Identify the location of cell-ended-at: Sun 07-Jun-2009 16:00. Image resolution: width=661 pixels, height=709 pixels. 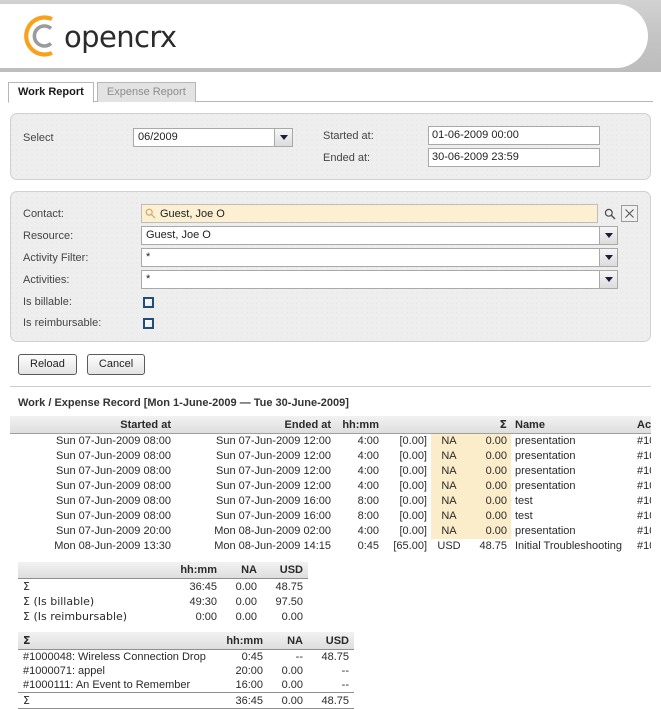
(273, 501).